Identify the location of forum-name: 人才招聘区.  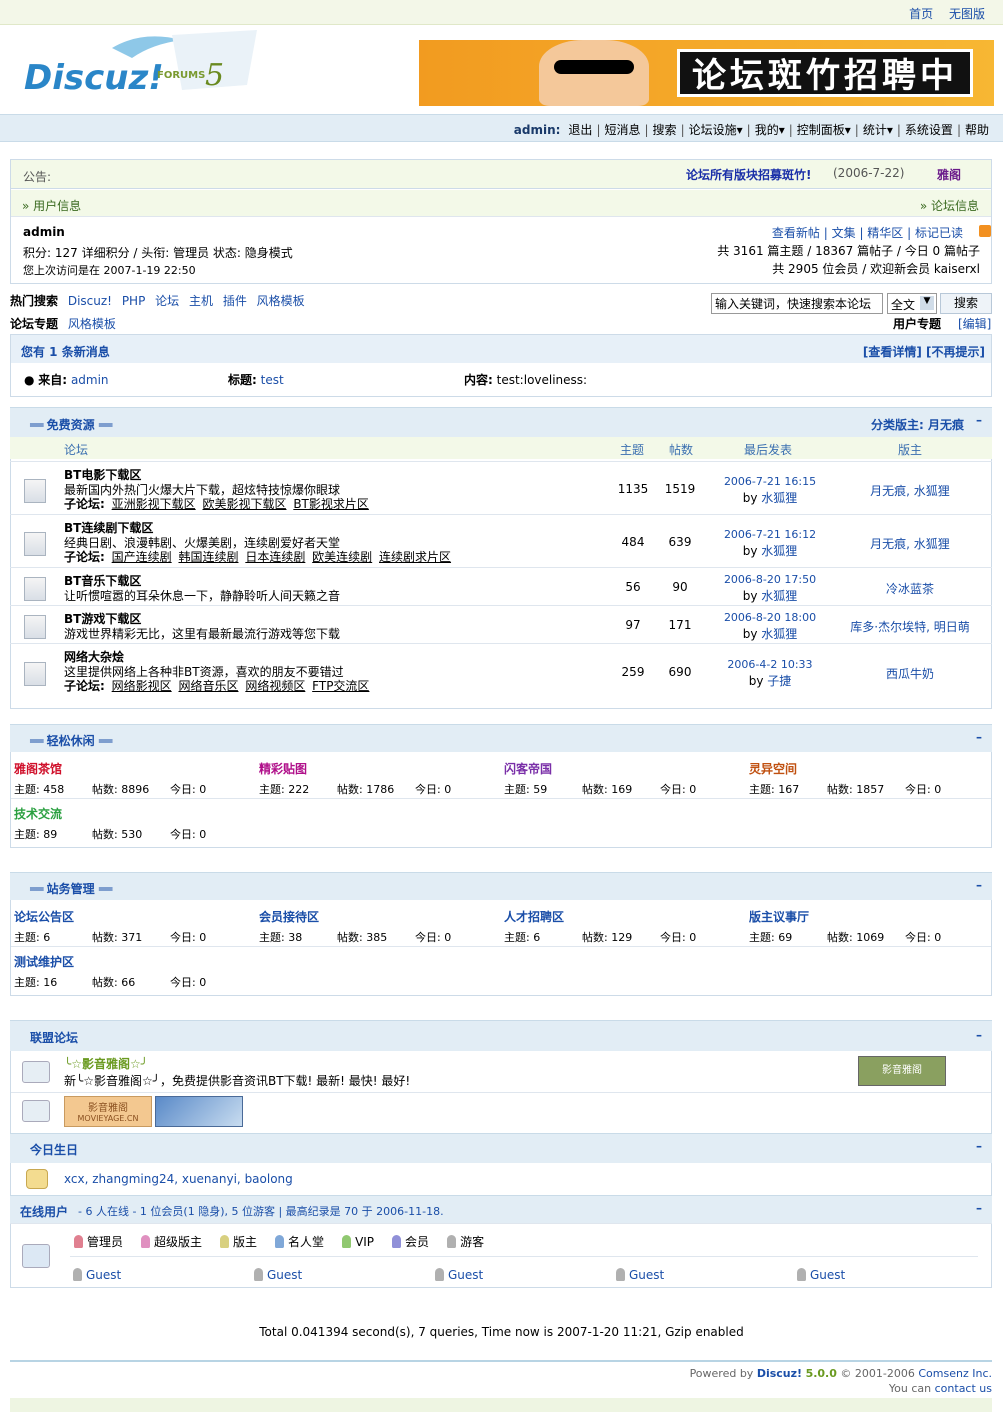
(600, 916).